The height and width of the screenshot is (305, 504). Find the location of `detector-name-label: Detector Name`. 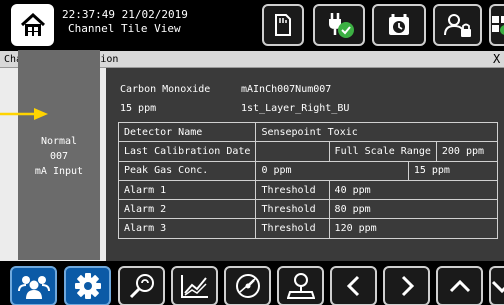

detector-name-label: Detector Name is located at coordinates (187, 132).